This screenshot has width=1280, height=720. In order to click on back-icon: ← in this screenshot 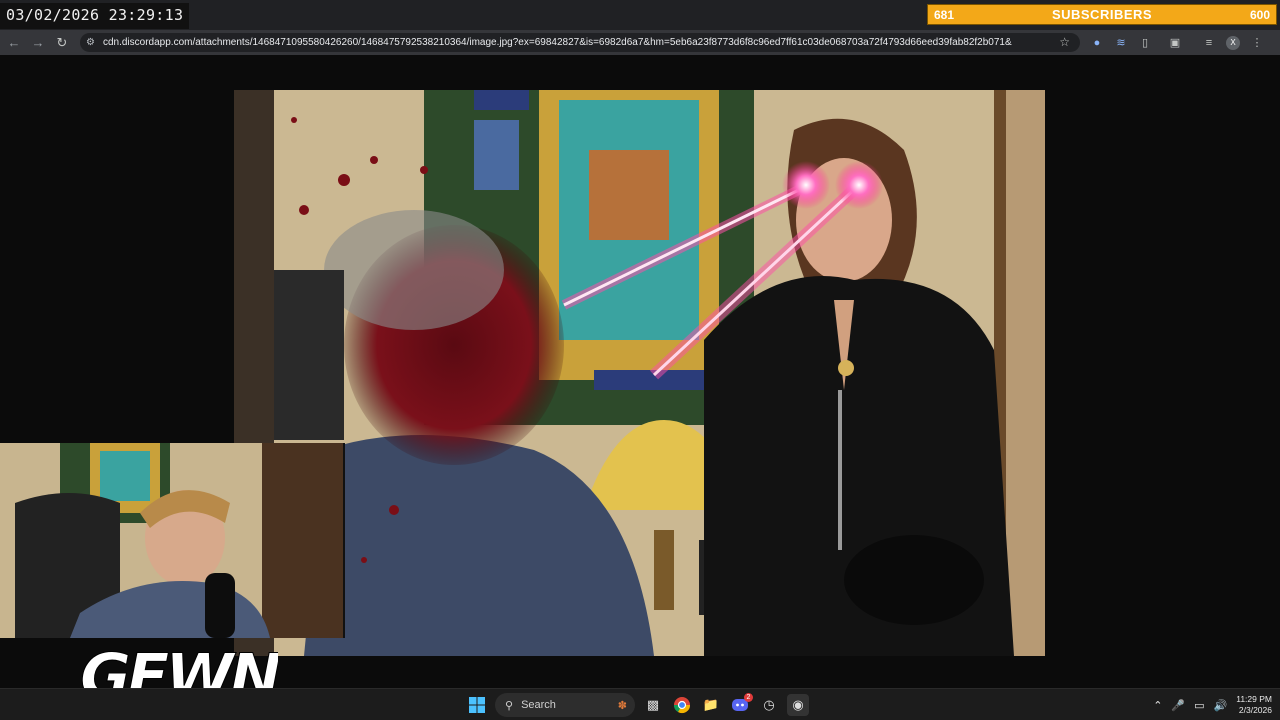, I will do `click(14, 43)`.